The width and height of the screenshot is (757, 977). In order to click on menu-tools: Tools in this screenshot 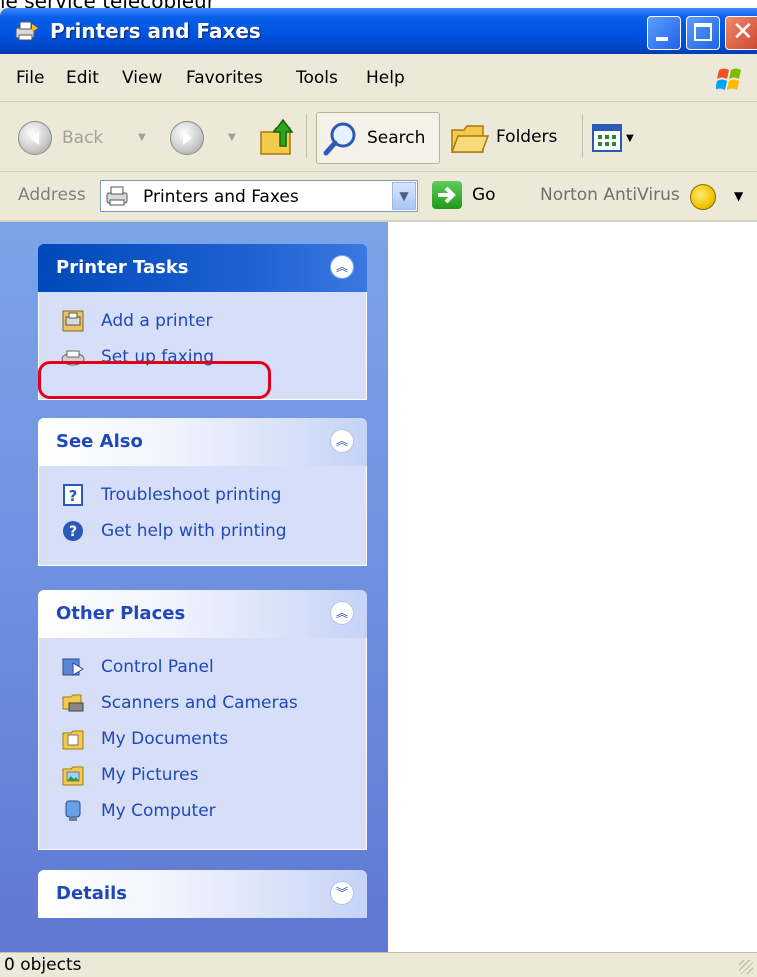, I will do `click(317, 78)`.